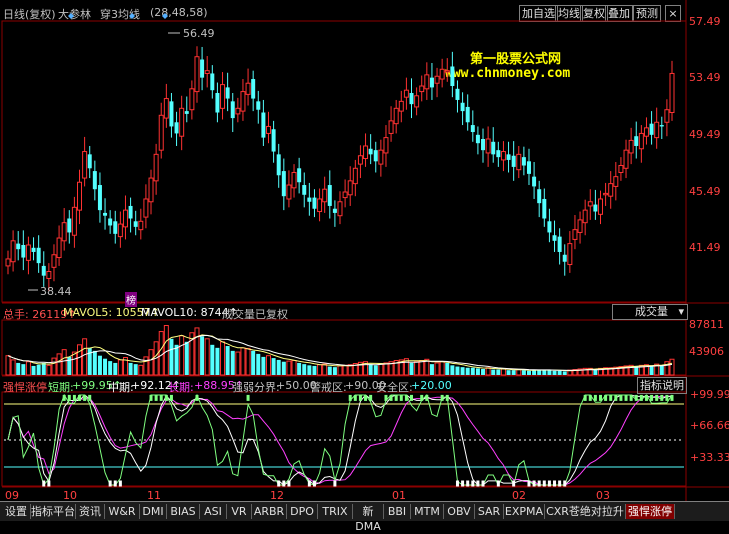 This screenshot has width=729, height=534. What do you see at coordinates (302, 511) in the screenshot?
I see `tab-9: DPO` at bounding box center [302, 511].